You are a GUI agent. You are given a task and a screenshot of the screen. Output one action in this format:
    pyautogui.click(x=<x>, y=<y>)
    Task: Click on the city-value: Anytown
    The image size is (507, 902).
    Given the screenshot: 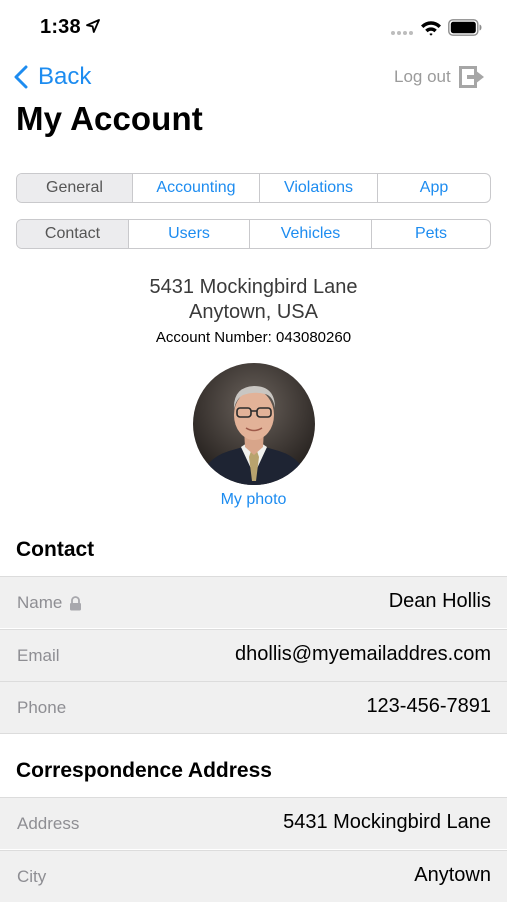 What is the action you would take?
    pyautogui.click(x=452, y=875)
    